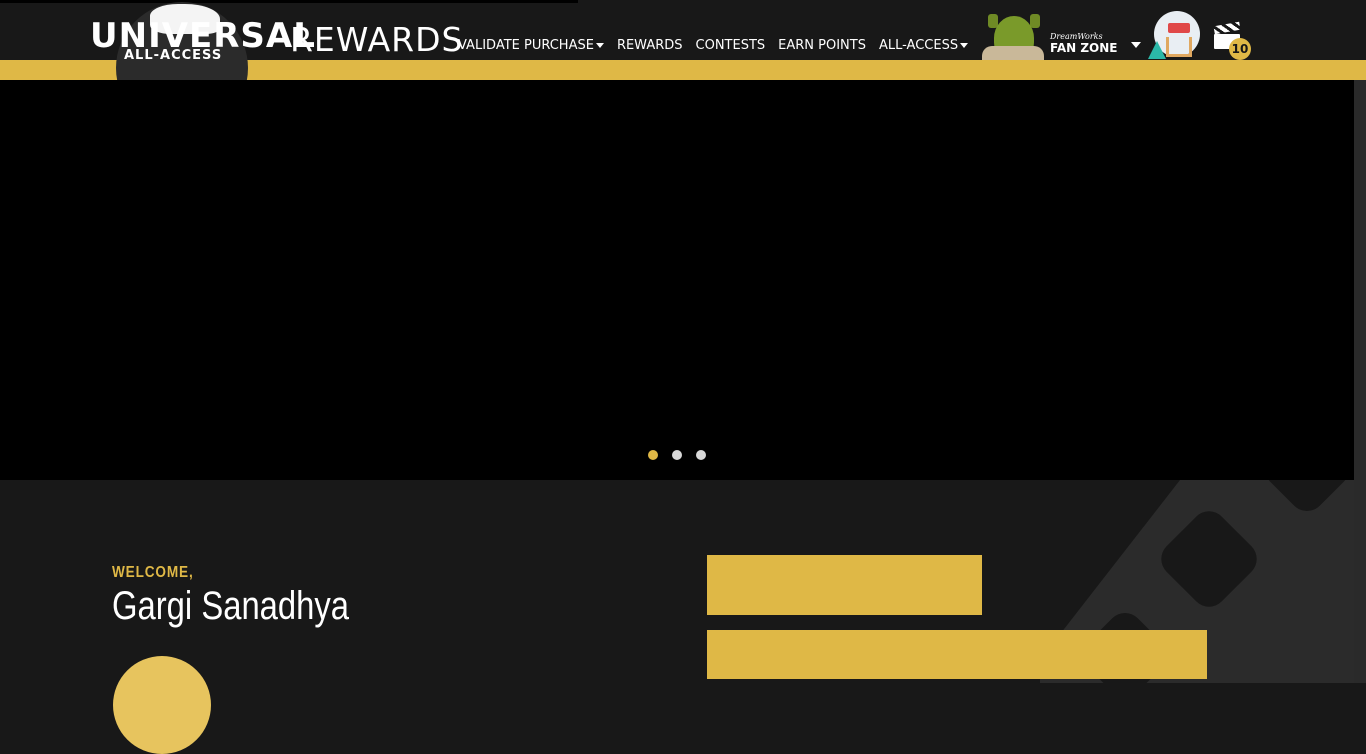 The height and width of the screenshot is (754, 1366). I want to click on tier-medal-icon, so click(162, 705).